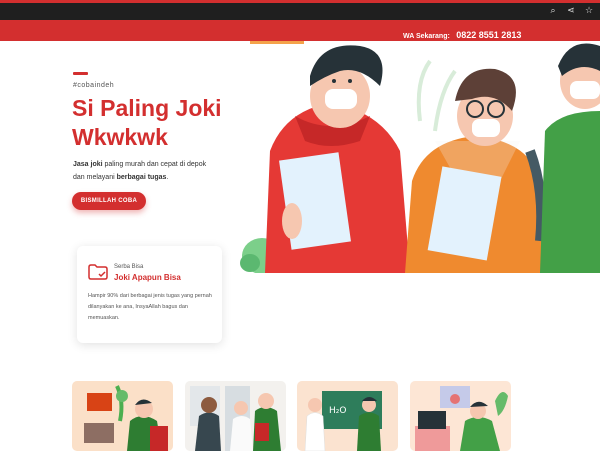 The height and width of the screenshot is (451, 600). What do you see at coordinates (571, 11) in the screenshot?
I see `share-icon: ⋖` at bounding box center [571, 11].